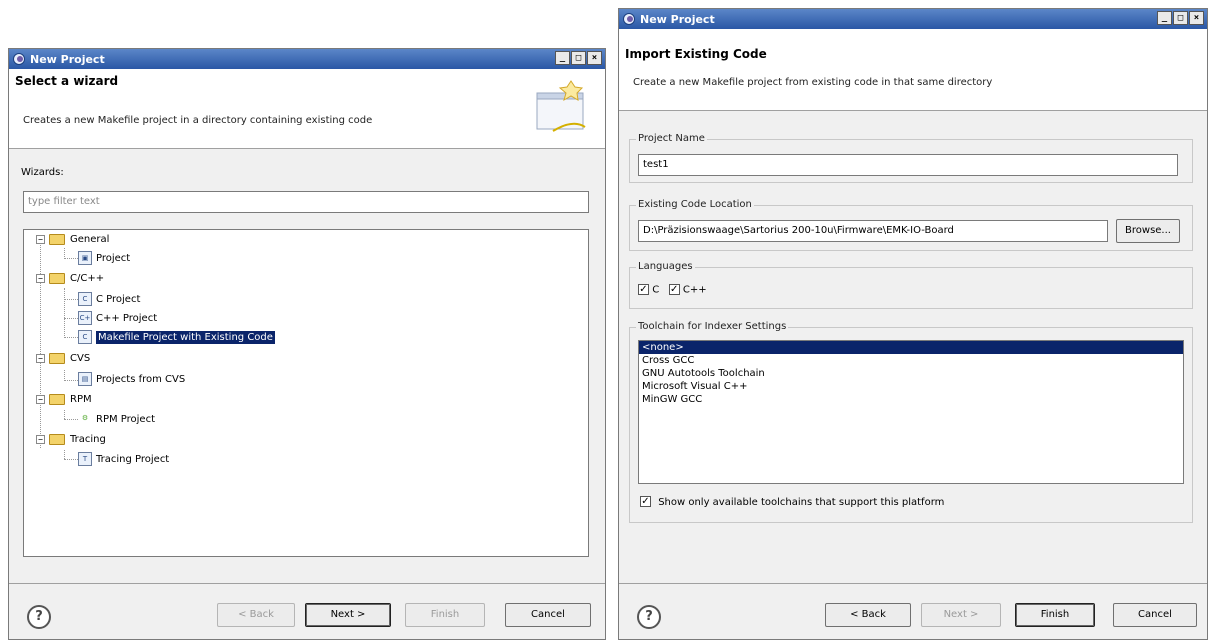  I want to click on cpp-language-checkbox: ✓, so click(674, 289).